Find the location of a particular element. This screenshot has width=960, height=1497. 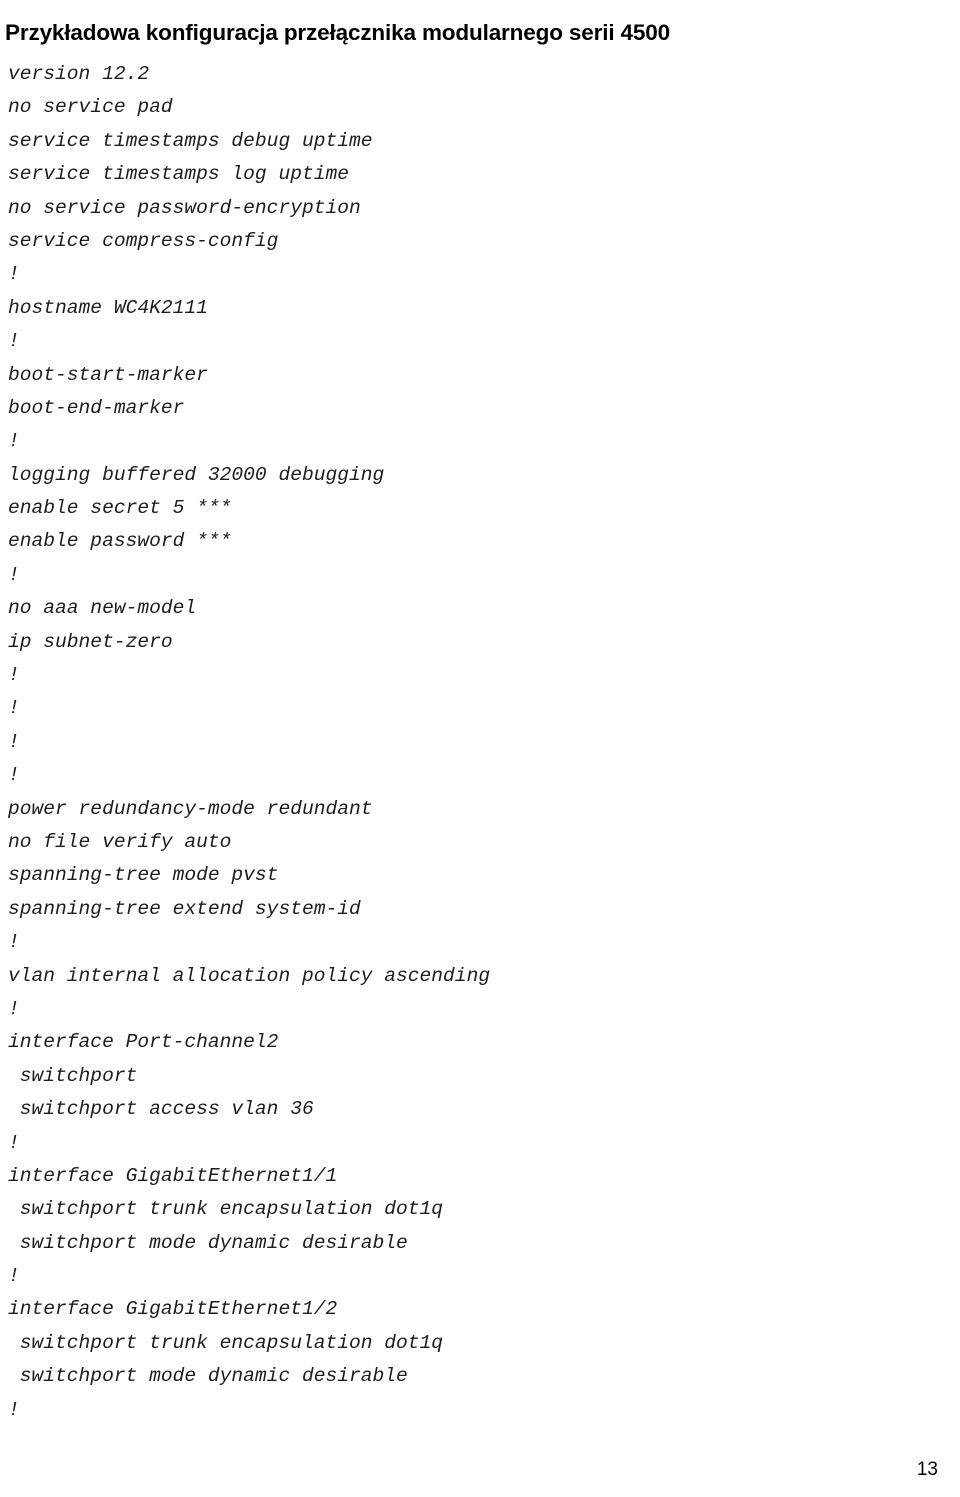

code-line: logging buffered 32000 debugging is located at coordinates (196, 474).